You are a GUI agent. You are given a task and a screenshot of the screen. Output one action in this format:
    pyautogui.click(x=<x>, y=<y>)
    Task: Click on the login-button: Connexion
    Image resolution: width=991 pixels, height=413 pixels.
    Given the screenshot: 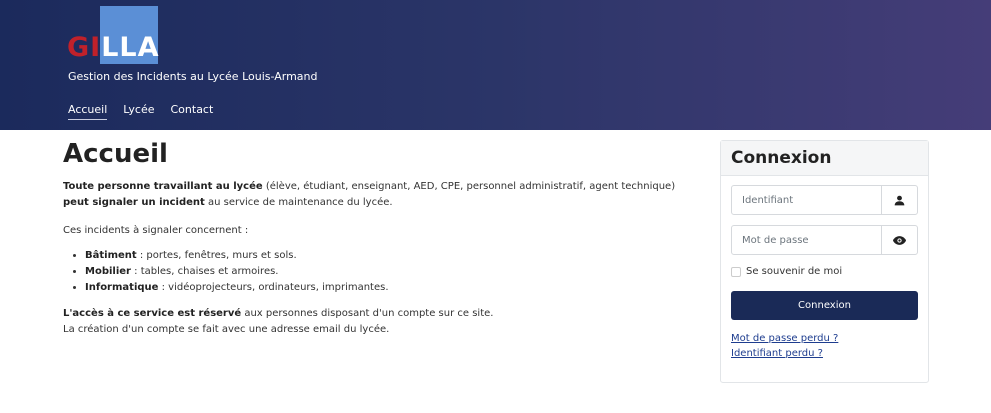 What is the action you would take?
    pyautogui.click(x=824, y=305)
    